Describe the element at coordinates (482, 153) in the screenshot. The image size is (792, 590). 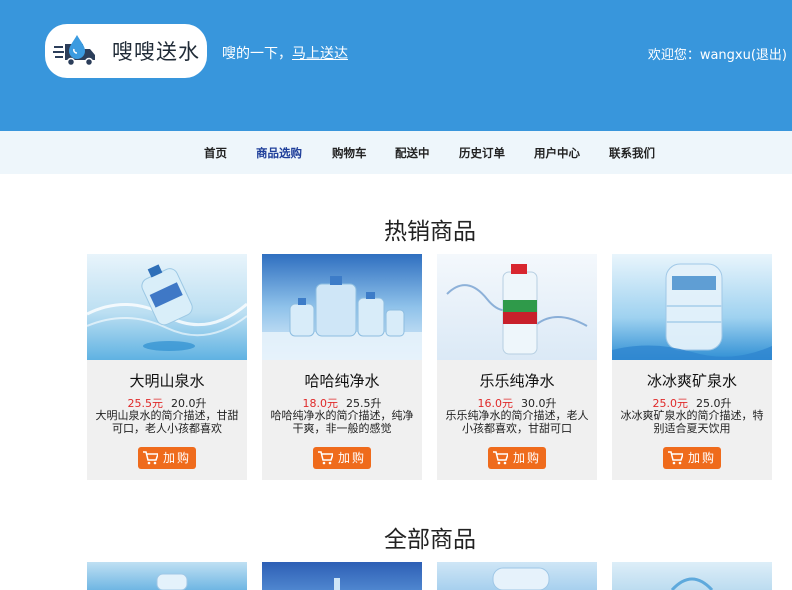
I see `nav-item-history-orders: 历史订单` at that location.